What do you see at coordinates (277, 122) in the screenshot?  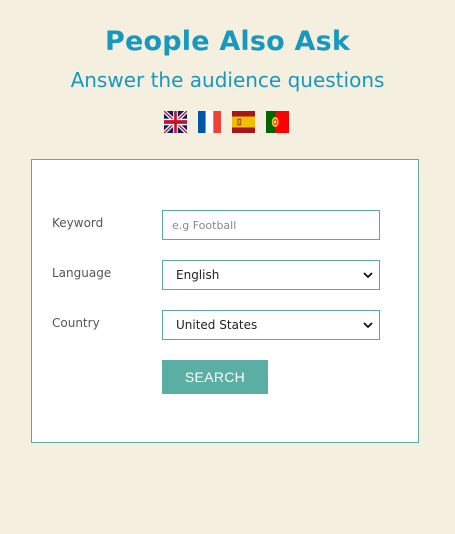 I see `portugal-flag-icon` at bounding box center [277, 122].